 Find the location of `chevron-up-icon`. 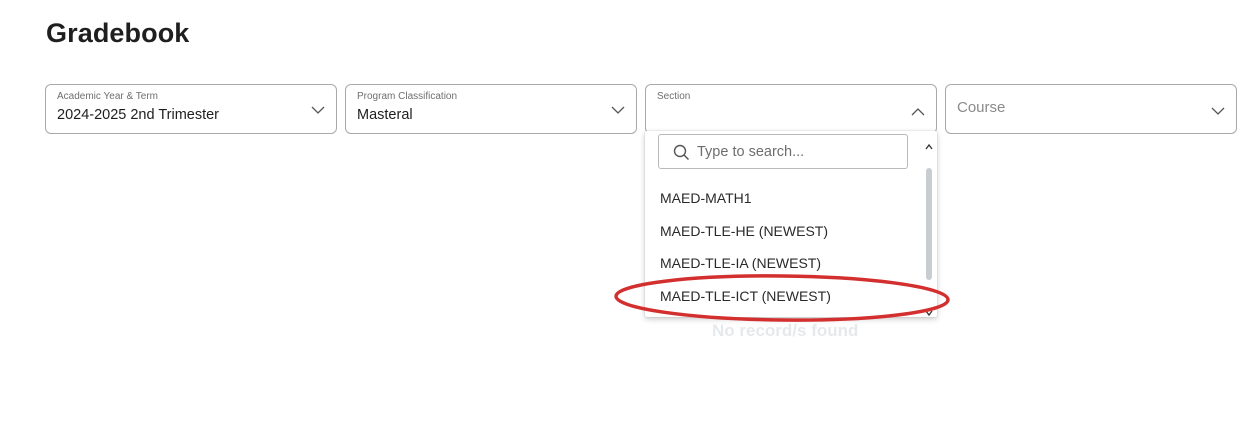

chevron-up-icon is located at coordinates (918, 112).